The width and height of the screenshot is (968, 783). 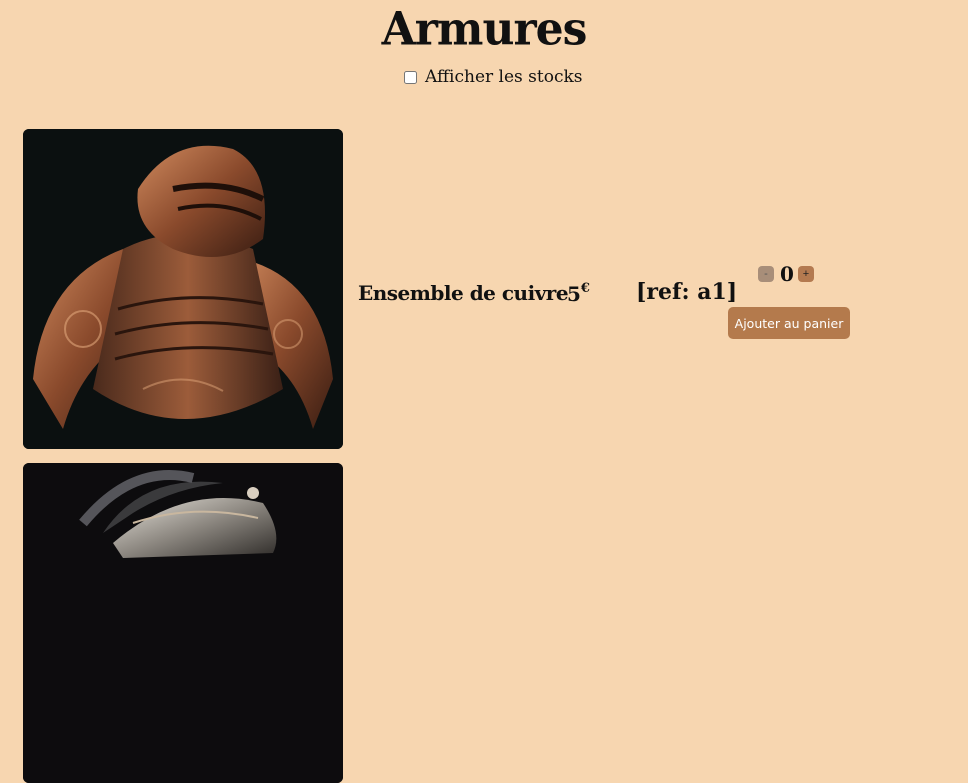 What do you see at coordinates (183, 289) in the screenshot?
I see `copper-armor-image` at bounding box center [183, 289].